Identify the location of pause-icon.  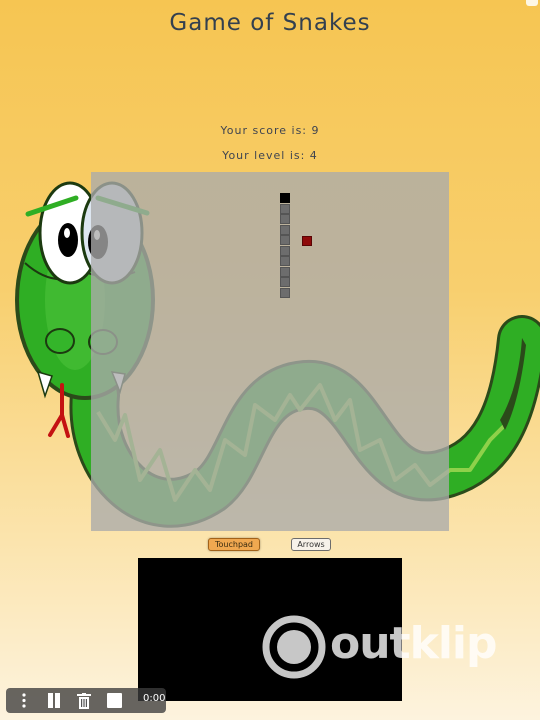
(54, 700).